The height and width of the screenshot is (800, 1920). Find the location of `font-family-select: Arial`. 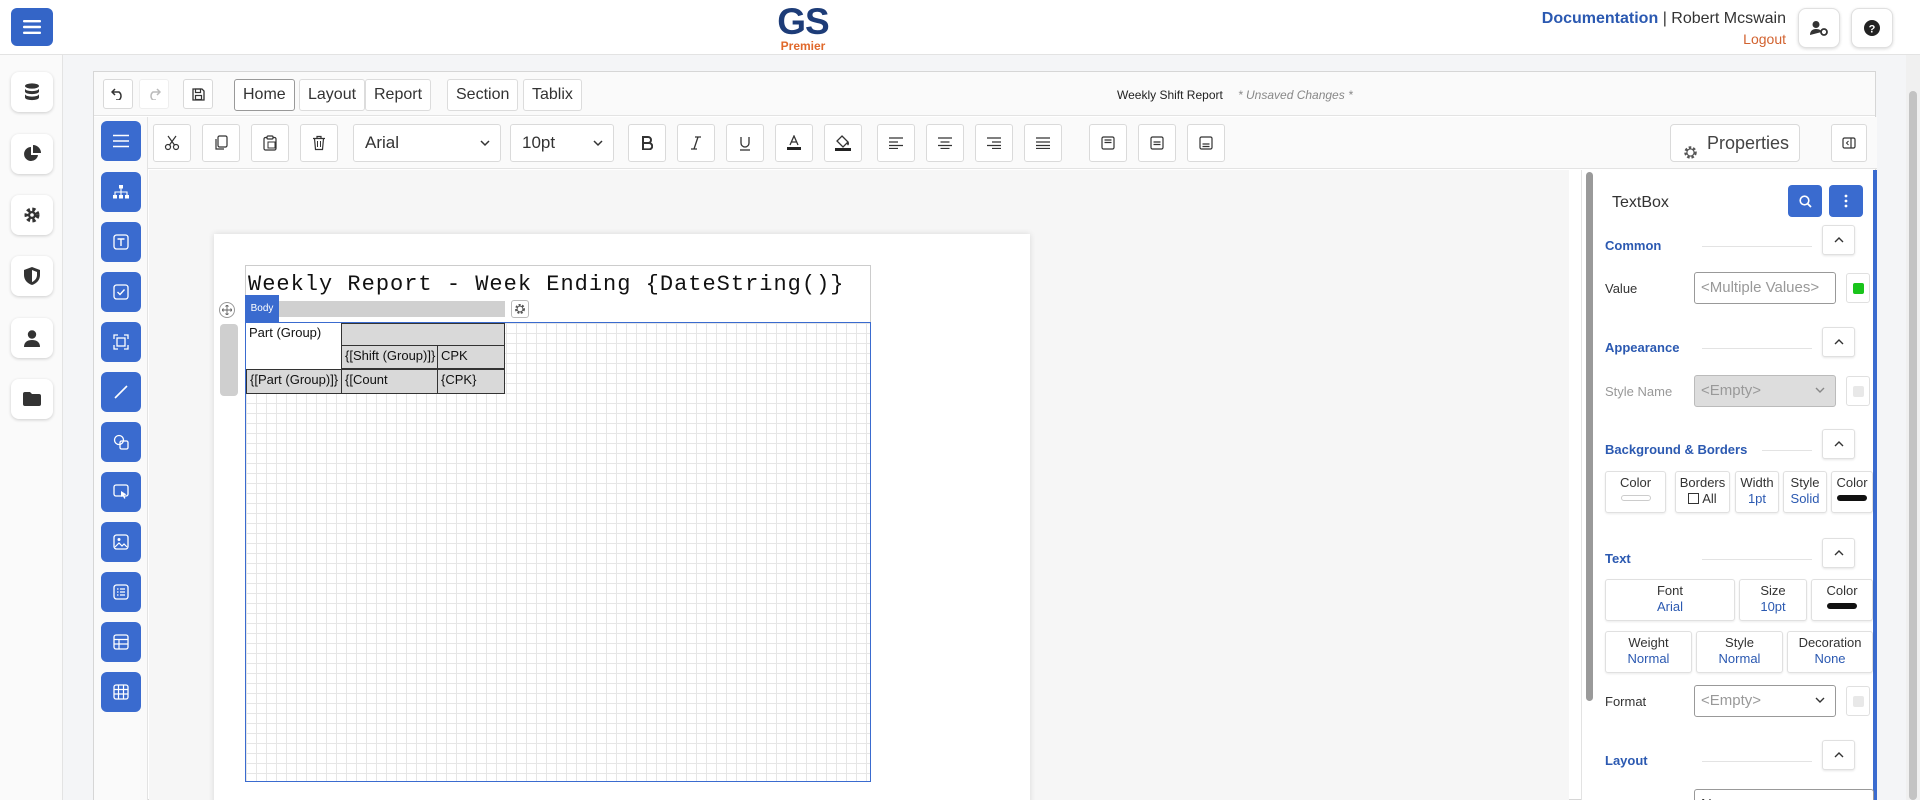

font-family-select: Arial is located at coordinates (427, 143).